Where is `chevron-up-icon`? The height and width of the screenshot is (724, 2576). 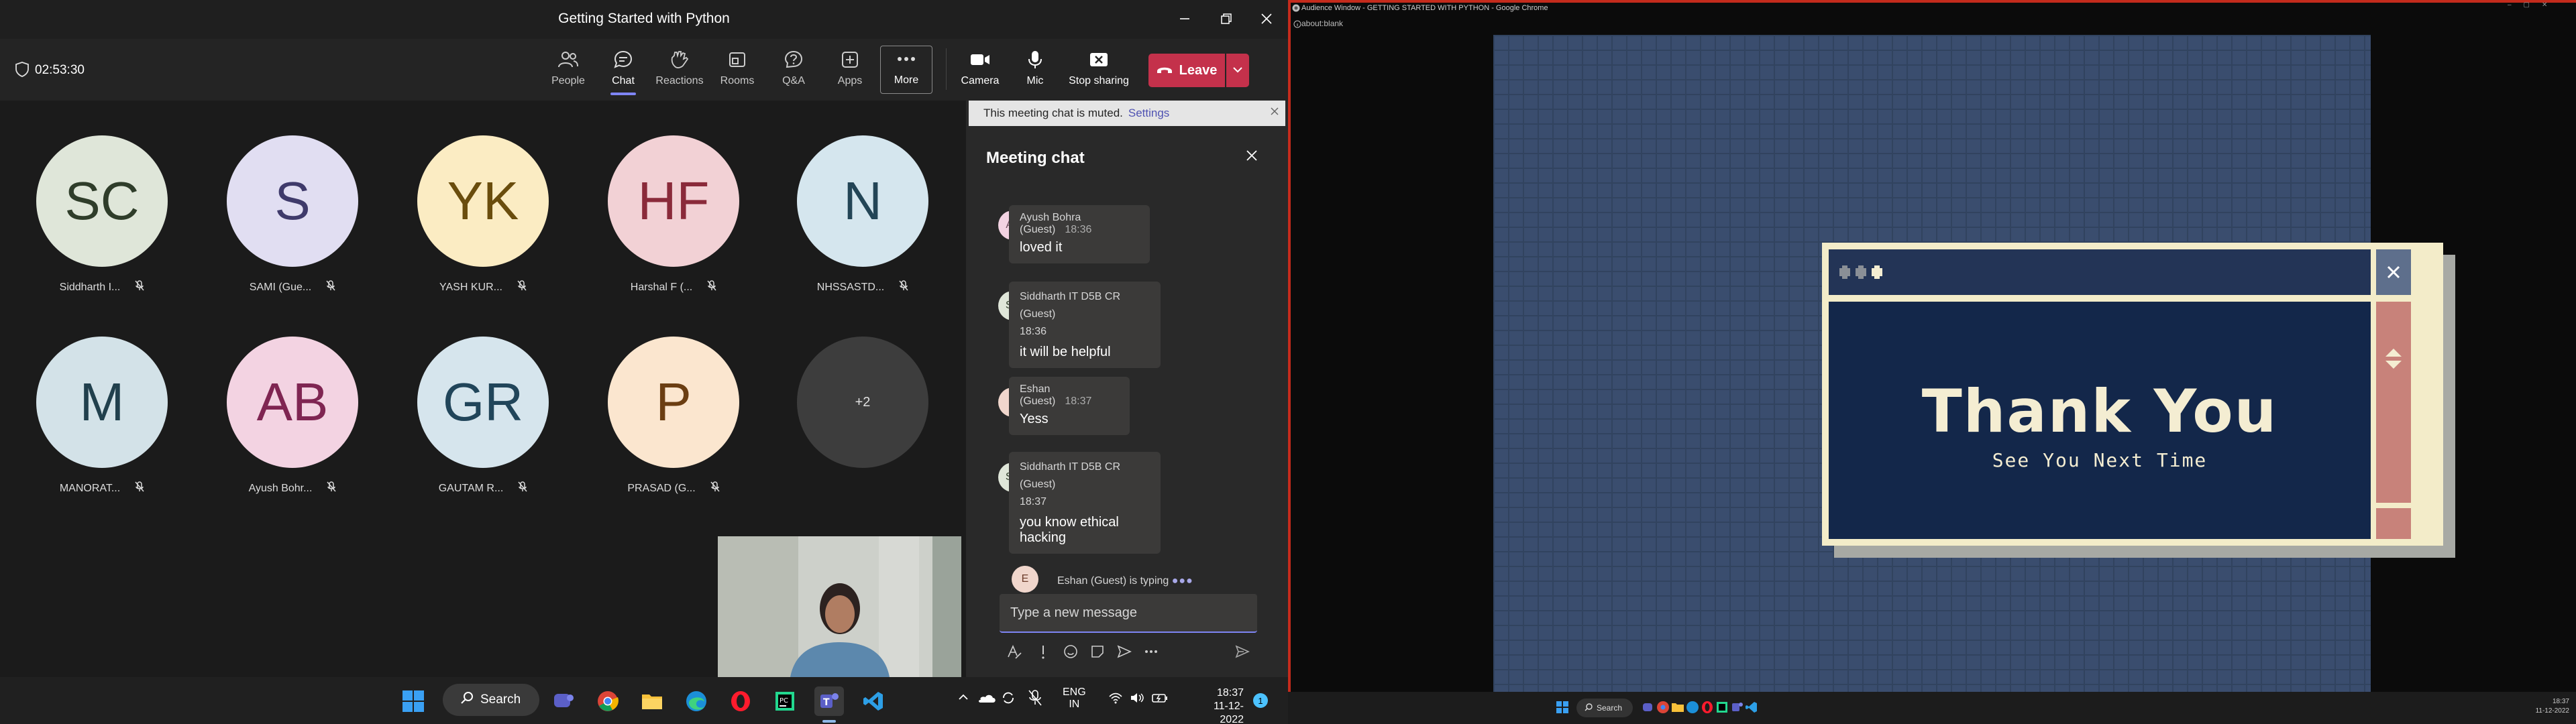
chevron-up-icon is located at coordinates (963, 699).